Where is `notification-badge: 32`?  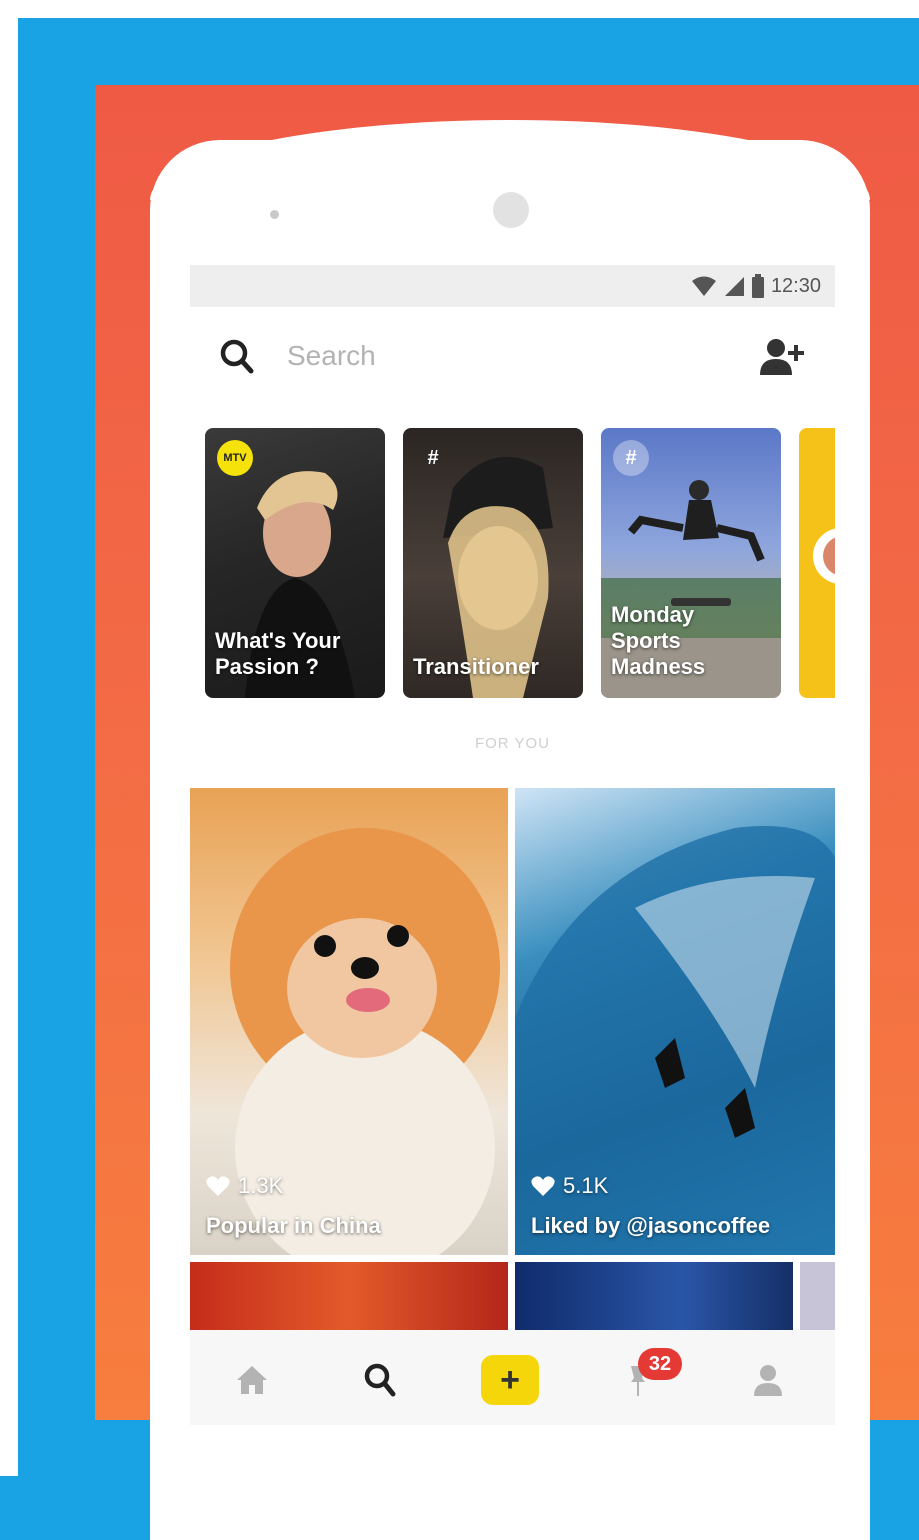
notification-badge: 32 is located at coordinates (660, 1364).